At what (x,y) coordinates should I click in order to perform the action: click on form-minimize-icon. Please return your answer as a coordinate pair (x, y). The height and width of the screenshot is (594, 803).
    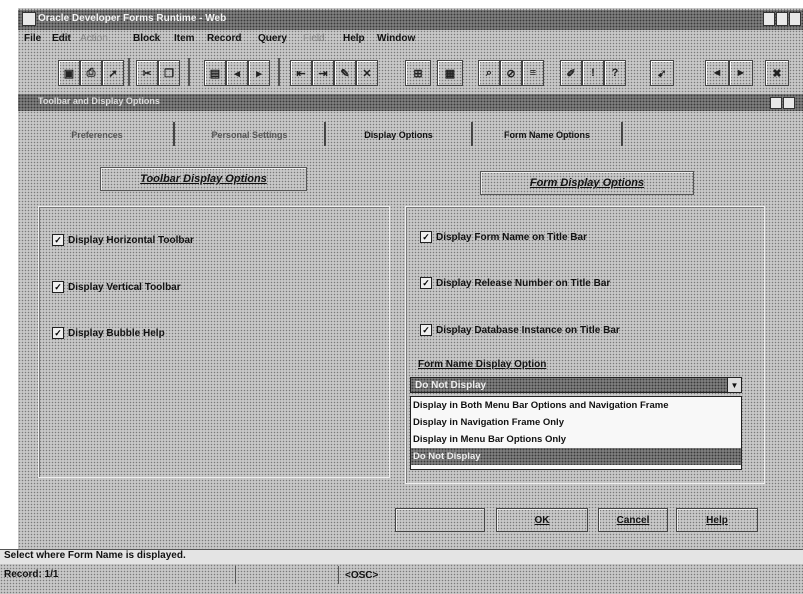
    Looking at the image, I should click on (776, 103).